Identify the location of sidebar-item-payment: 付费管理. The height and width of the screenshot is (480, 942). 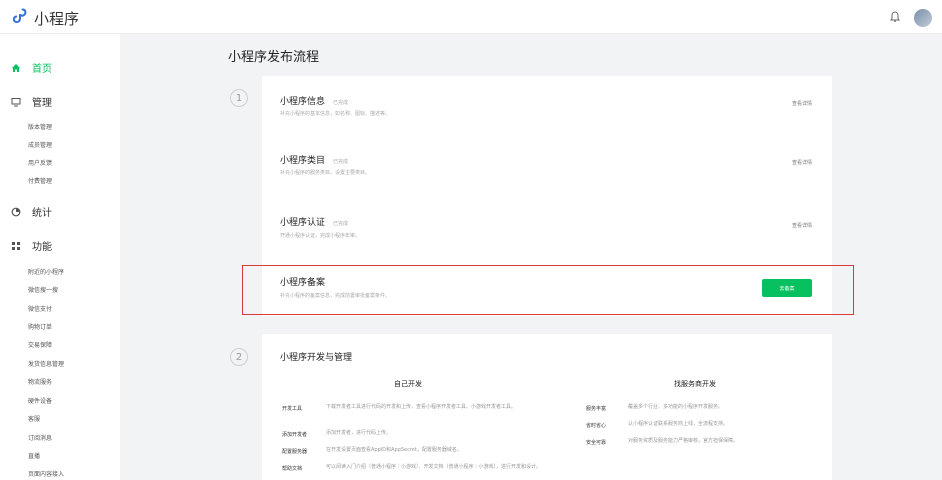
(40, 180).